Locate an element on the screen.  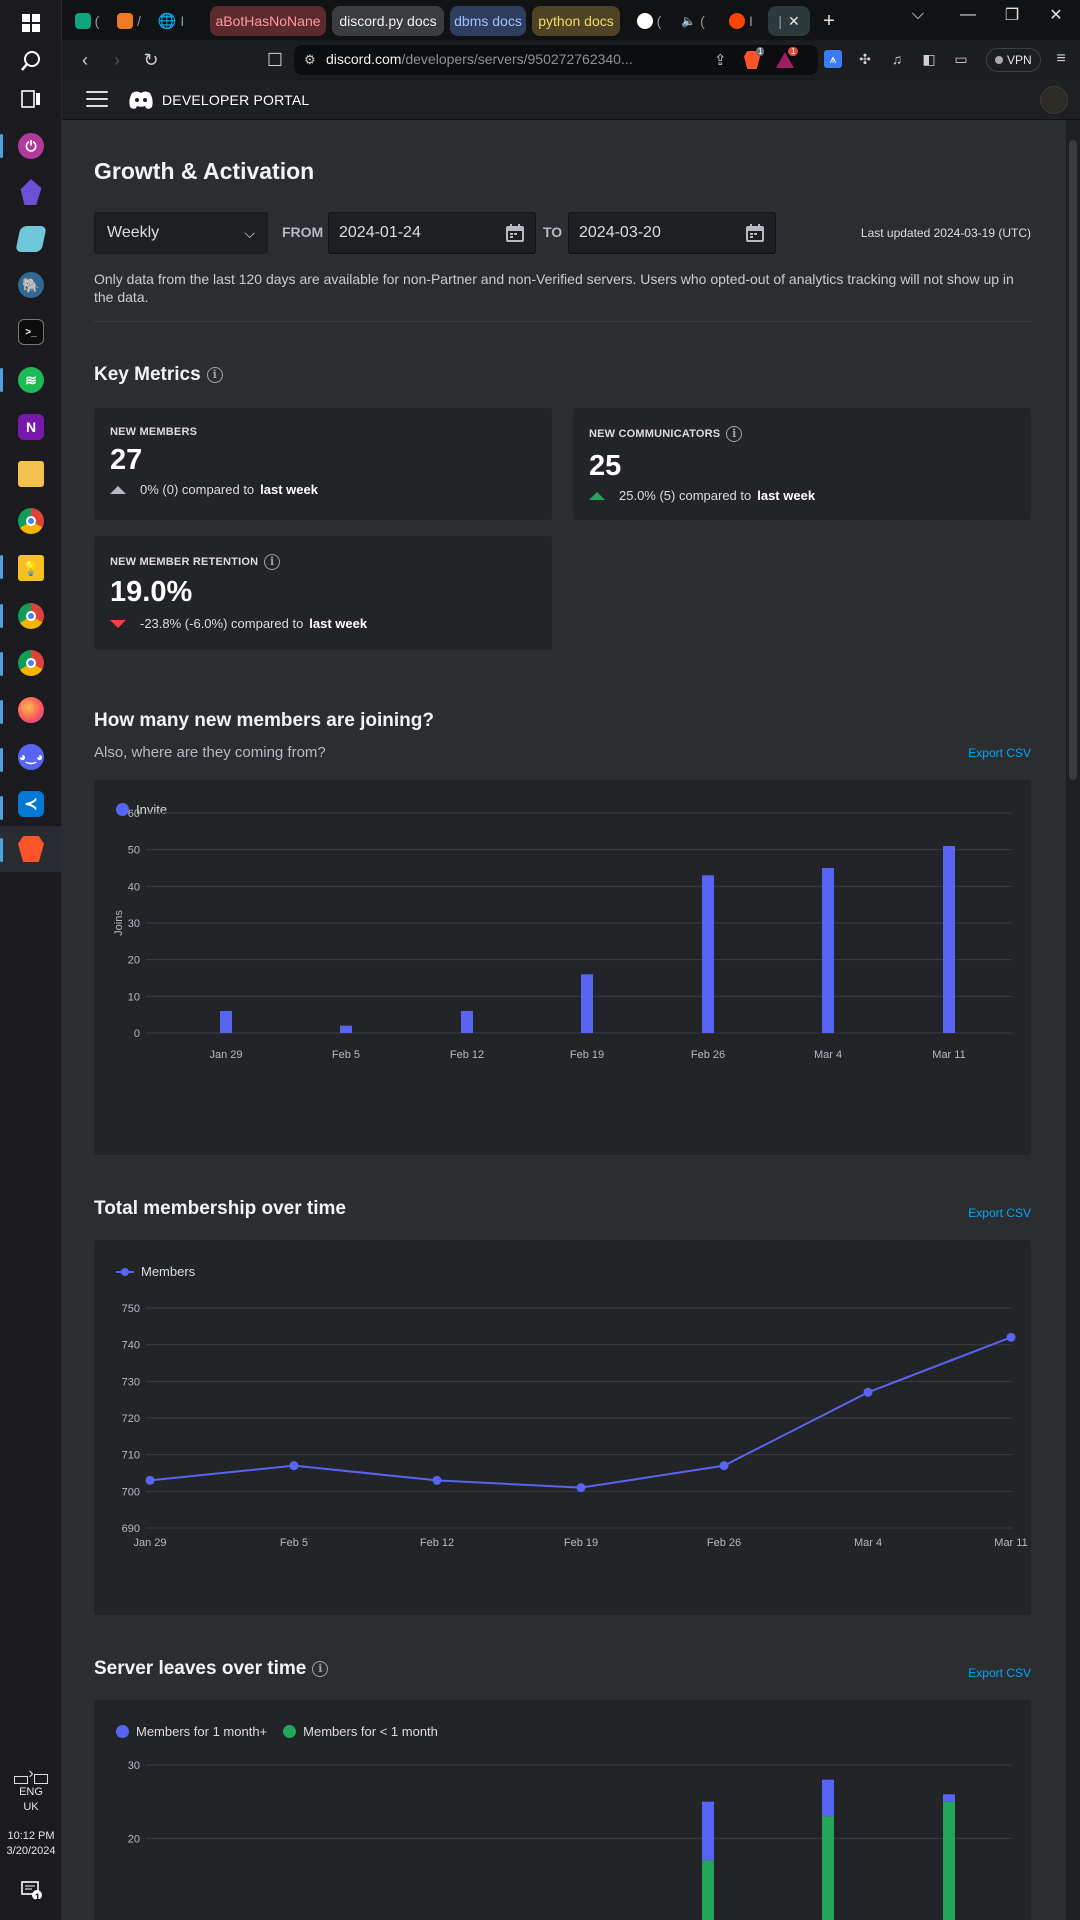
site-settings-icon: ⚙ is located at coordinates (310, 60).